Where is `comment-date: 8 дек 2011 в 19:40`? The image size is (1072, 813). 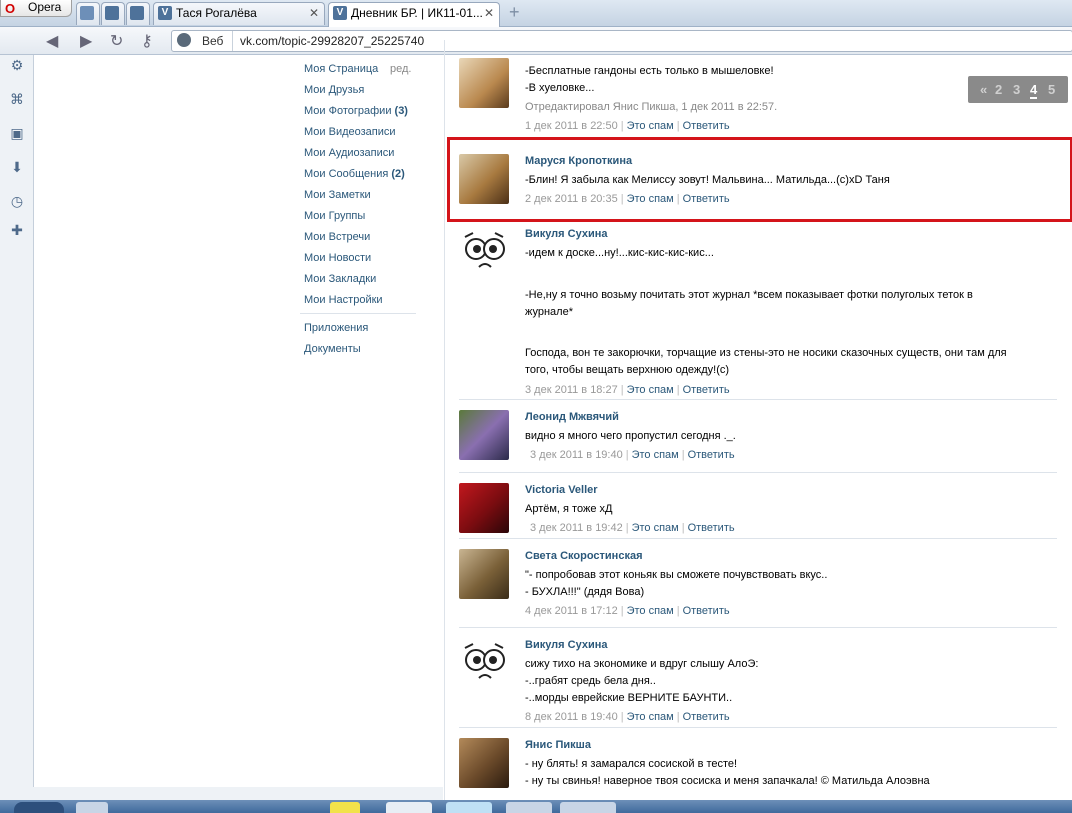 comment-date: 8 дек 2011 в 19:40 is located at coordinates (571, 717).